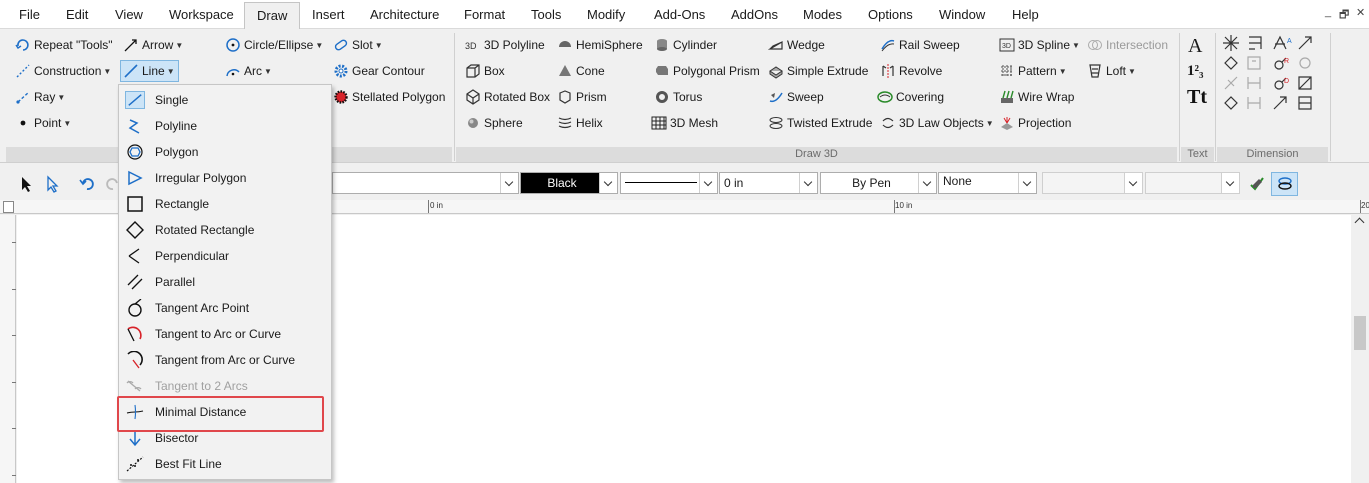 Image resolution: width=1369 pixels, height=483 pixels. I want to click on covering-button: Covering, so click(910, 97).